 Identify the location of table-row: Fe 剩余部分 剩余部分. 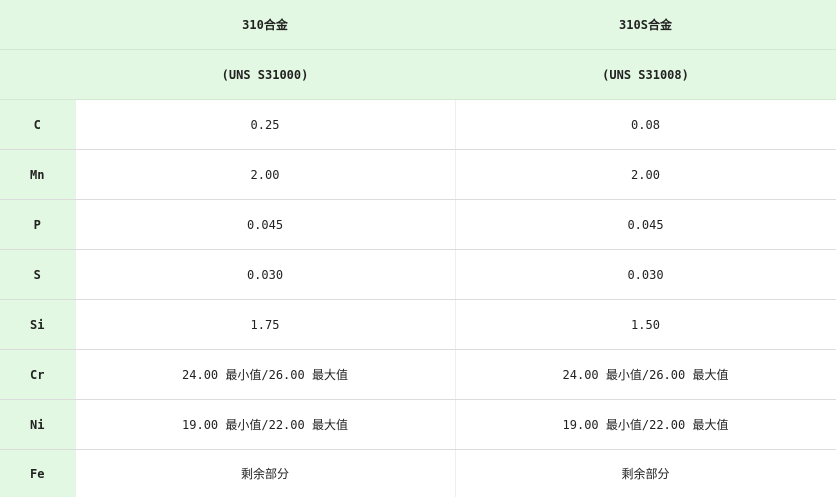
(418, 473).